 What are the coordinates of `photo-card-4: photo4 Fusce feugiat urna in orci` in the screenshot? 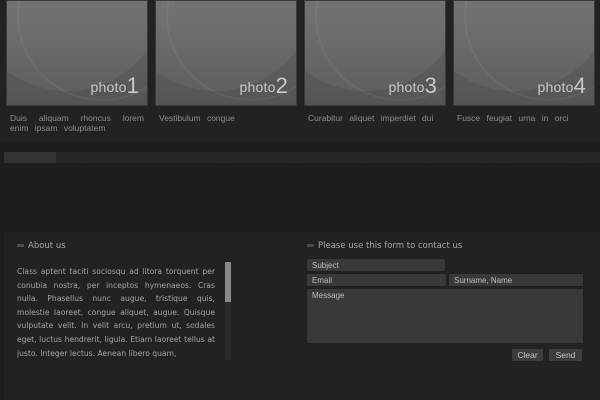 It's located at (524, 61).